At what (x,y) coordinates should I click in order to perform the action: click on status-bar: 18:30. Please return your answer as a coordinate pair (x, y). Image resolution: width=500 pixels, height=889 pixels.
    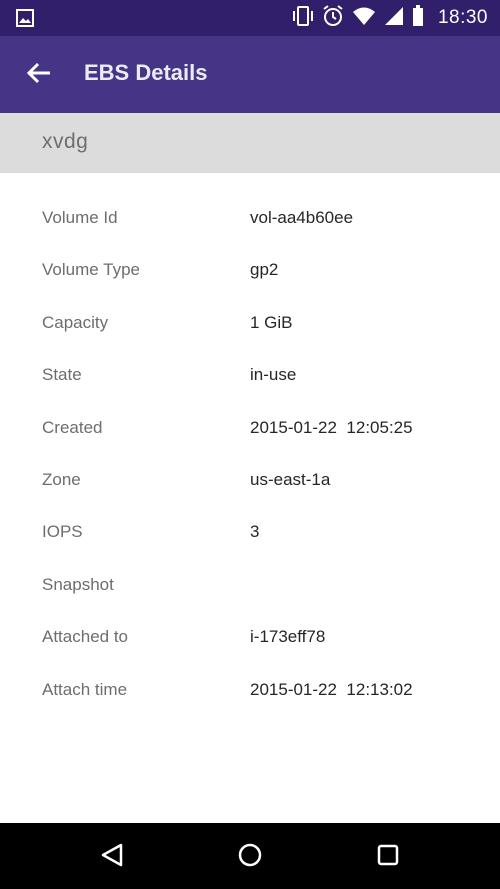
    Looking at the image, I should click on (250, 18).